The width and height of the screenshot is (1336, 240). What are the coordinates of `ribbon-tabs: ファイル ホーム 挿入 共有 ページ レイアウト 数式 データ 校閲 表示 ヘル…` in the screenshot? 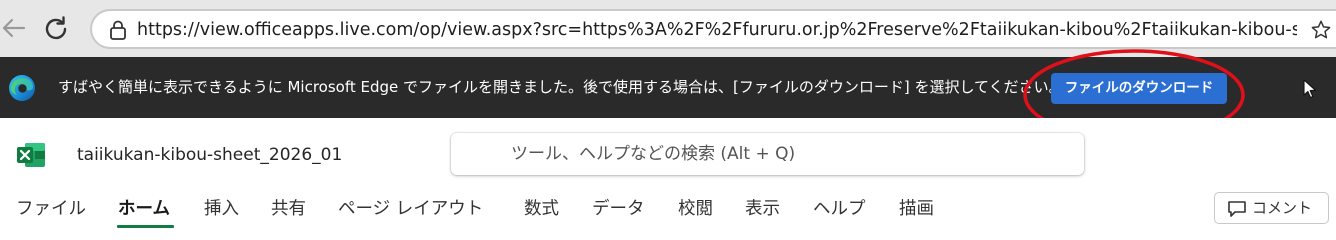 It's located at (500, 213).